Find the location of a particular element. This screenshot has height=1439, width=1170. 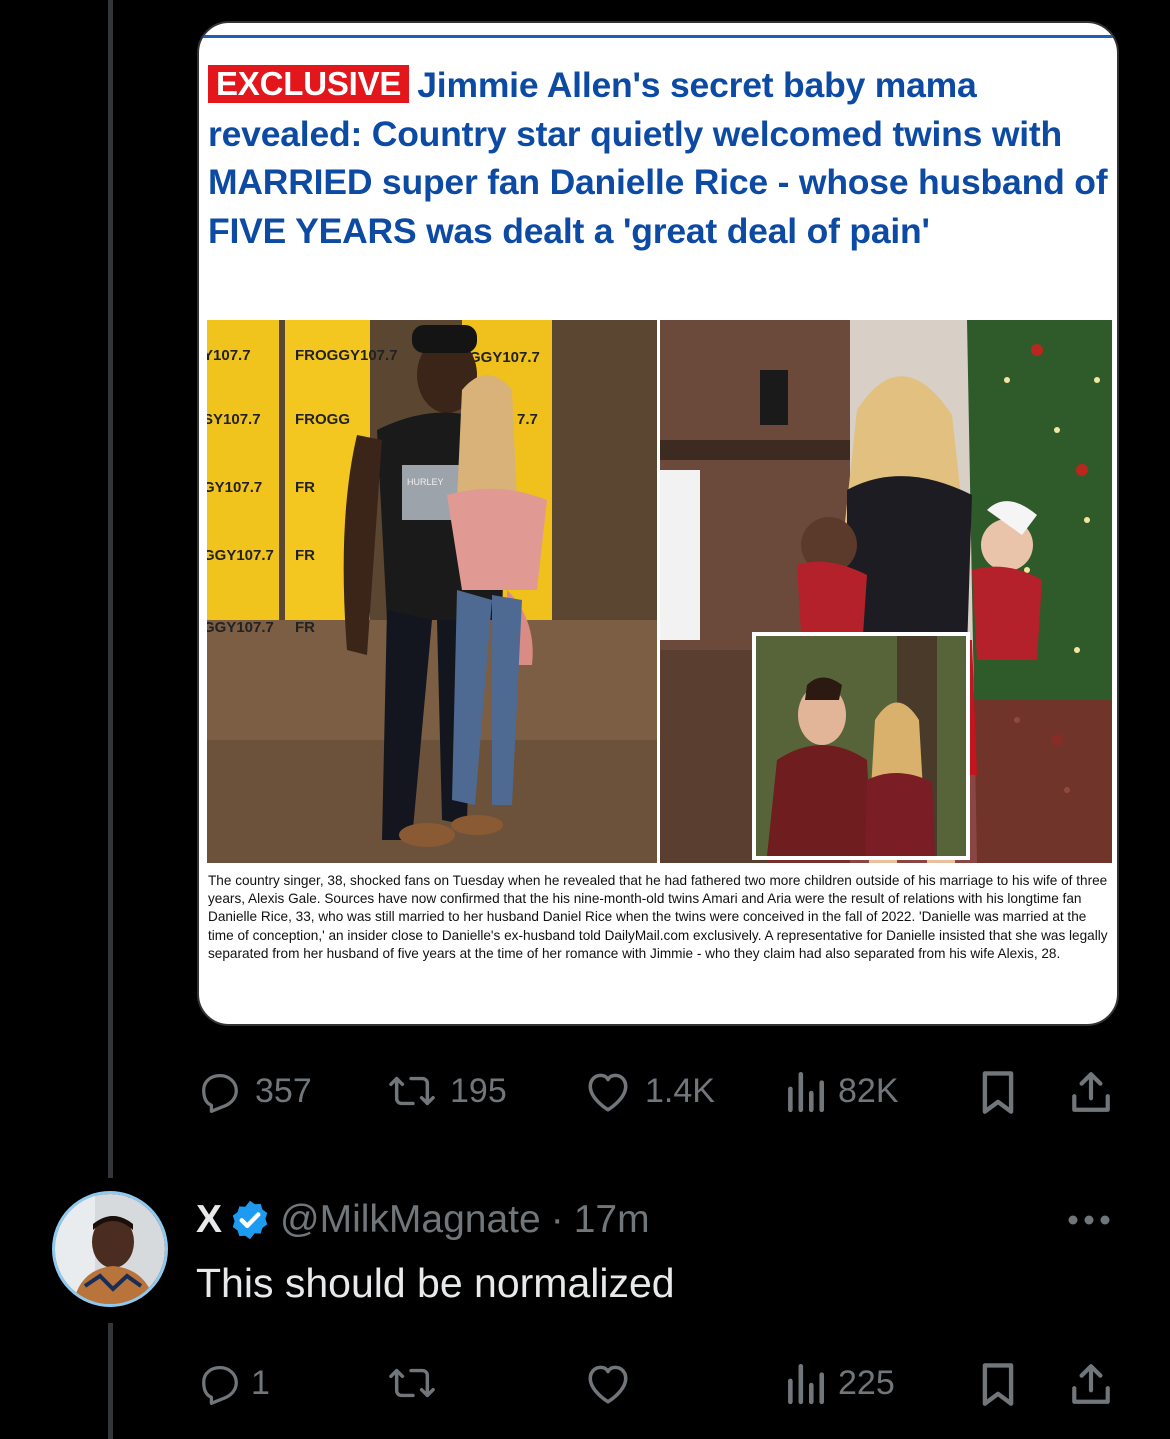

thread-line is located at coordinates (110, 589).